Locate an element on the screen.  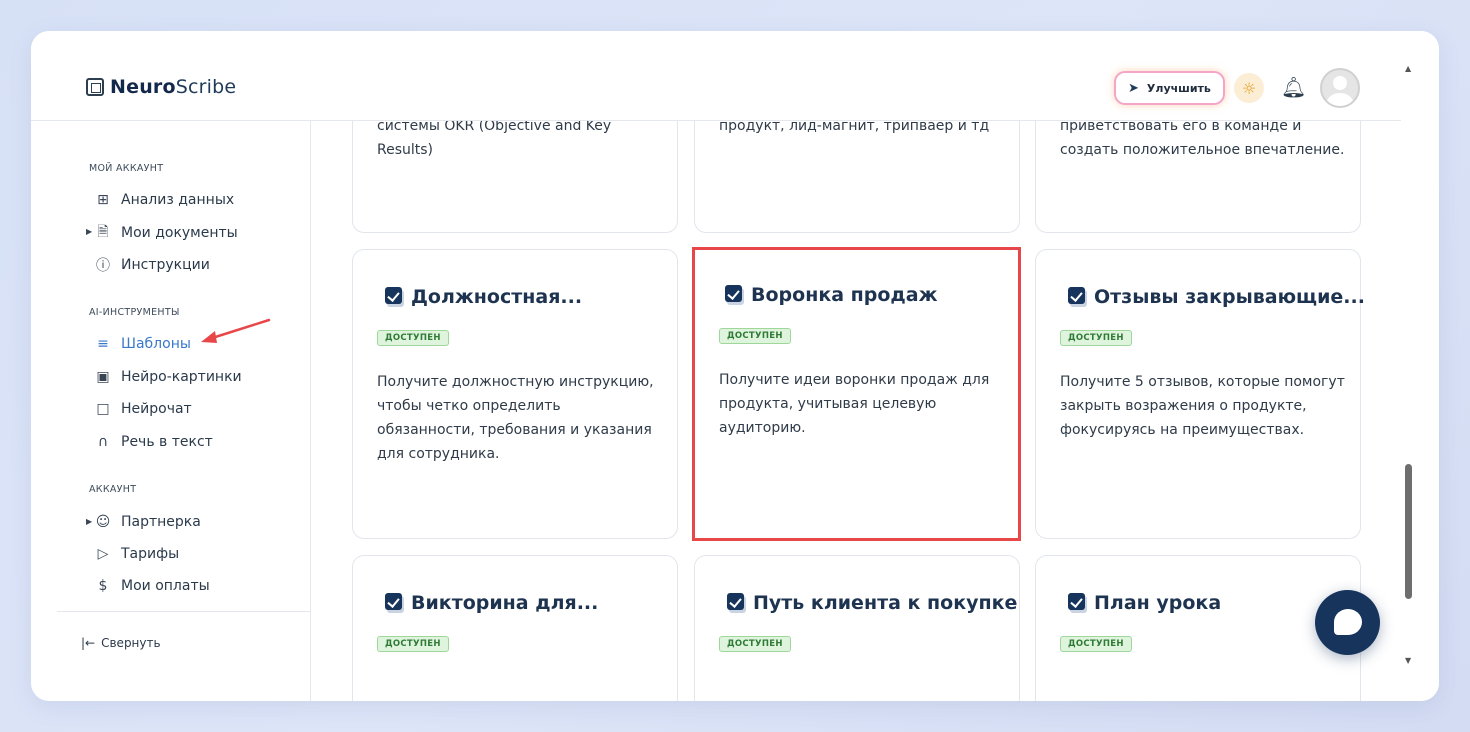
sidebar-item-neuro-chat: □ Нейрочат is located at coordinates (143, 409).